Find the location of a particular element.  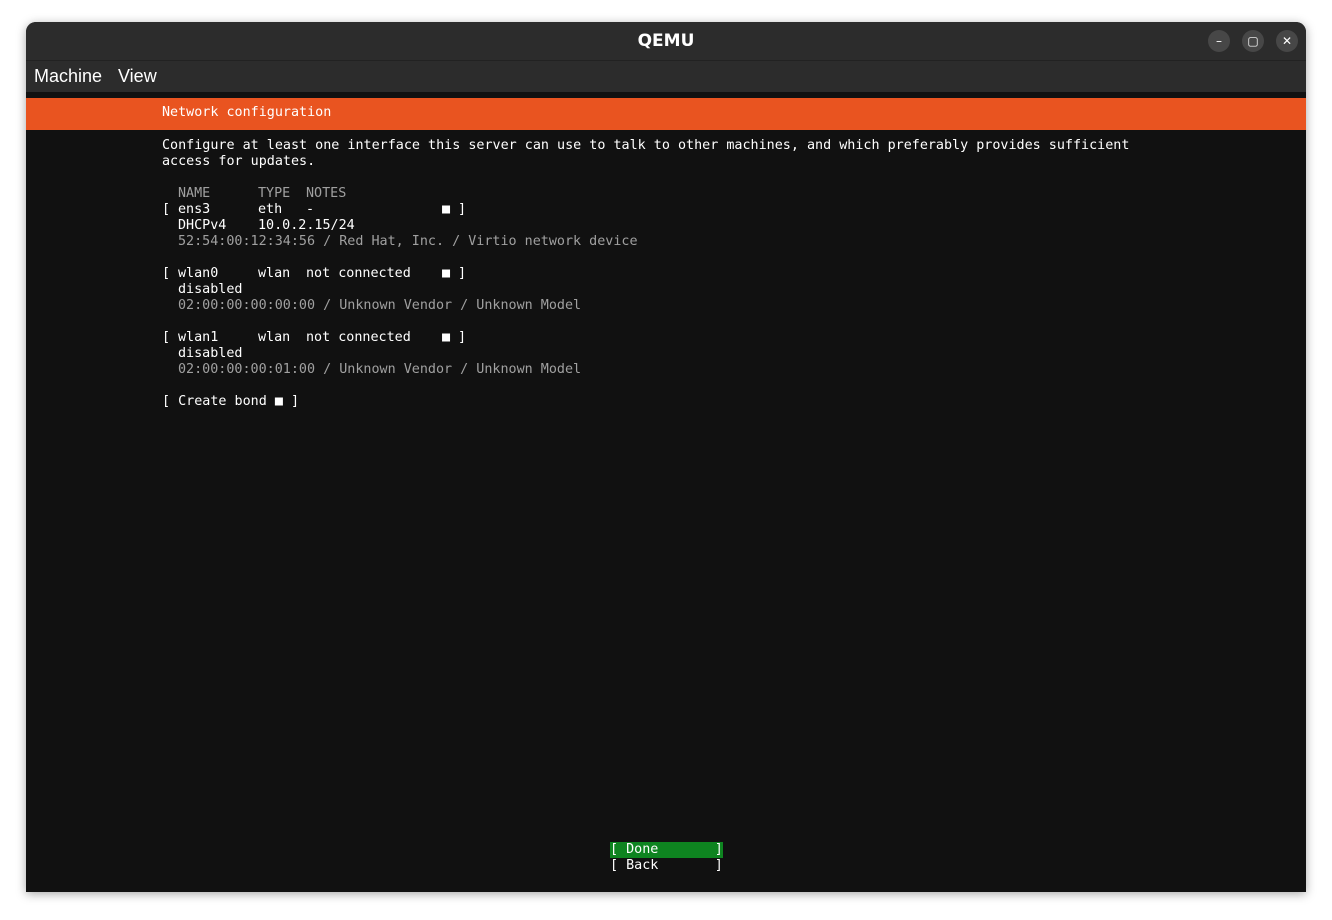

interface-notes: - is located at coordinates (310, 209).